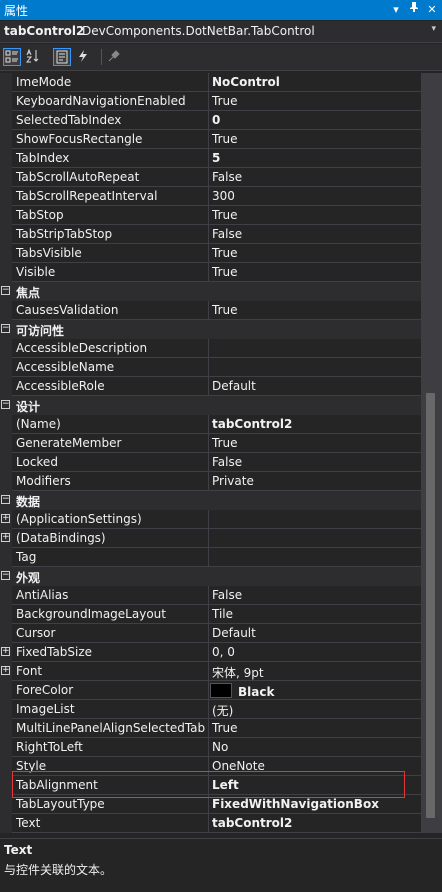 The height and width of the screenshot is (892, 442). I want to click on property-row: Text tabControl2, so click(210, 823).